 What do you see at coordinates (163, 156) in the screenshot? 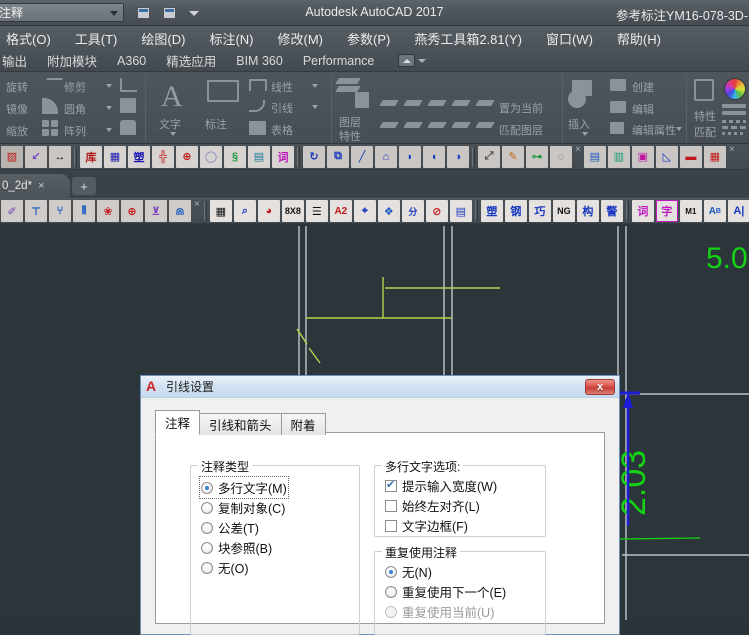
I see `crosshair-icon: ╬` at bounding box center [163, 156].